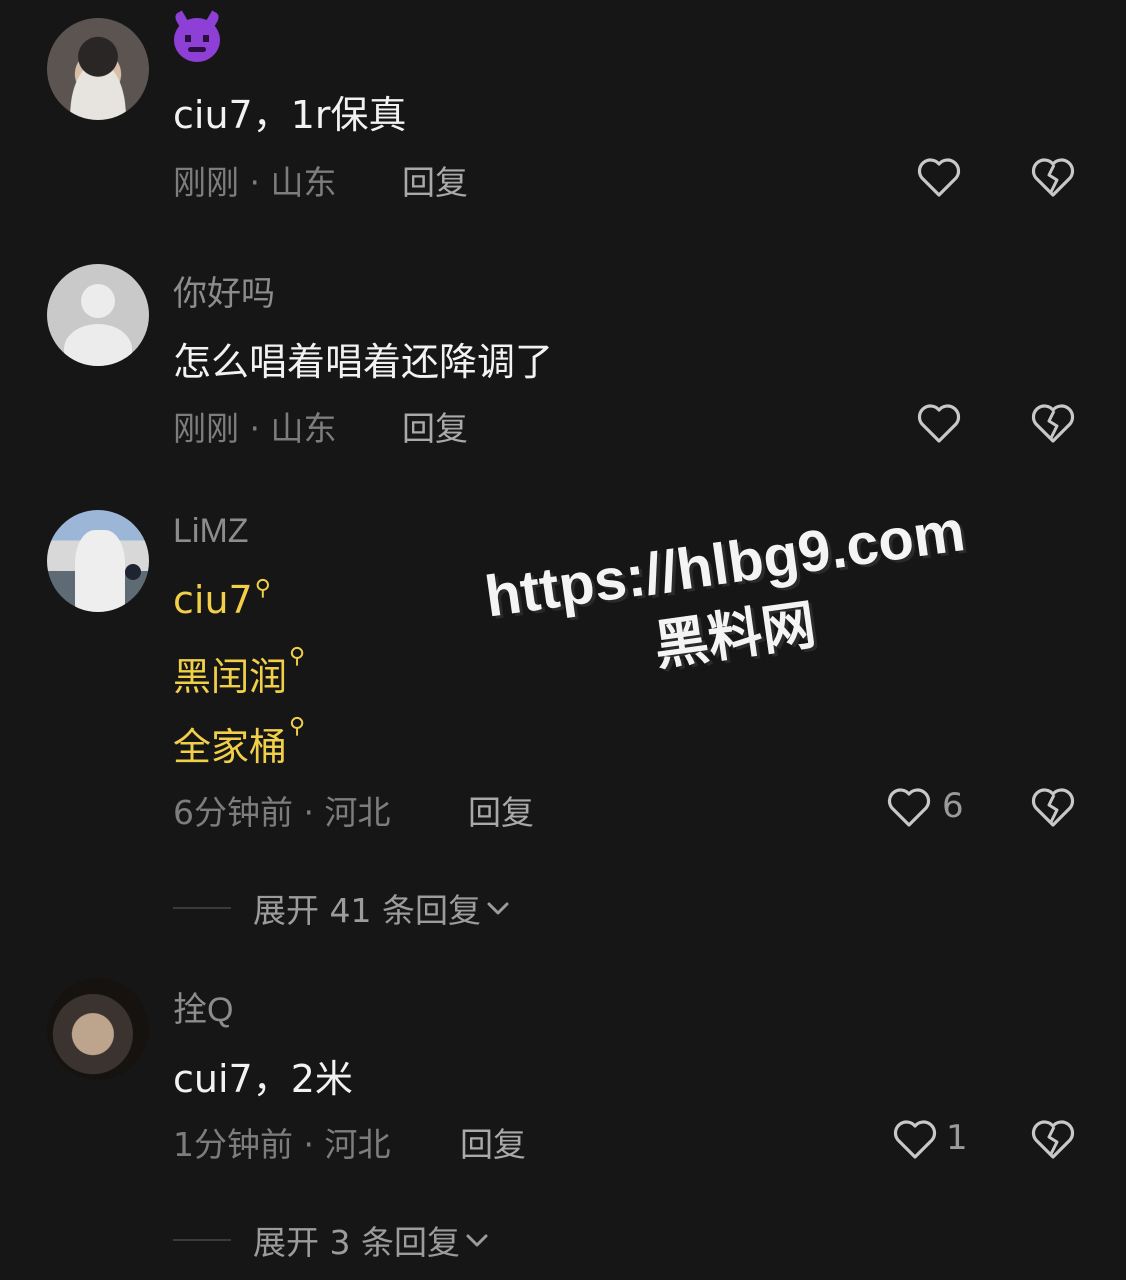  I want to click on comment-meta: 1分钟前 · 河北, so click(282, 1142).